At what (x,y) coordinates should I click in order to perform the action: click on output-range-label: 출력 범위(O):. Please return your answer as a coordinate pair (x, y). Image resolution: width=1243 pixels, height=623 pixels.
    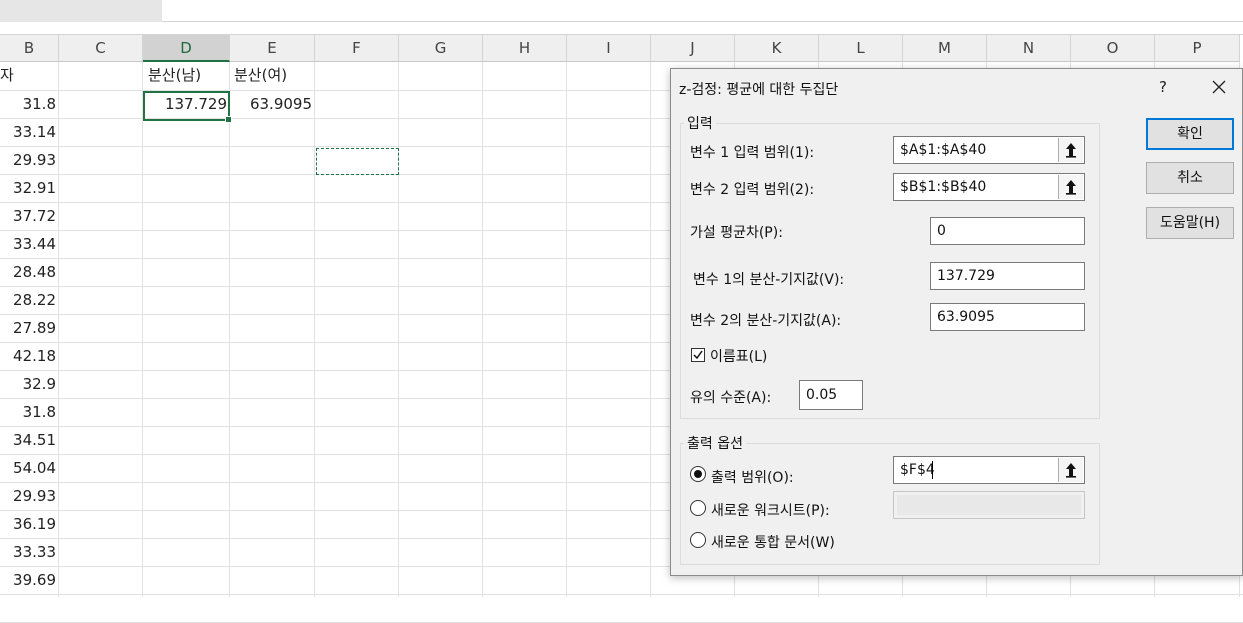
    Looking at the image, I should click on (752, 478).